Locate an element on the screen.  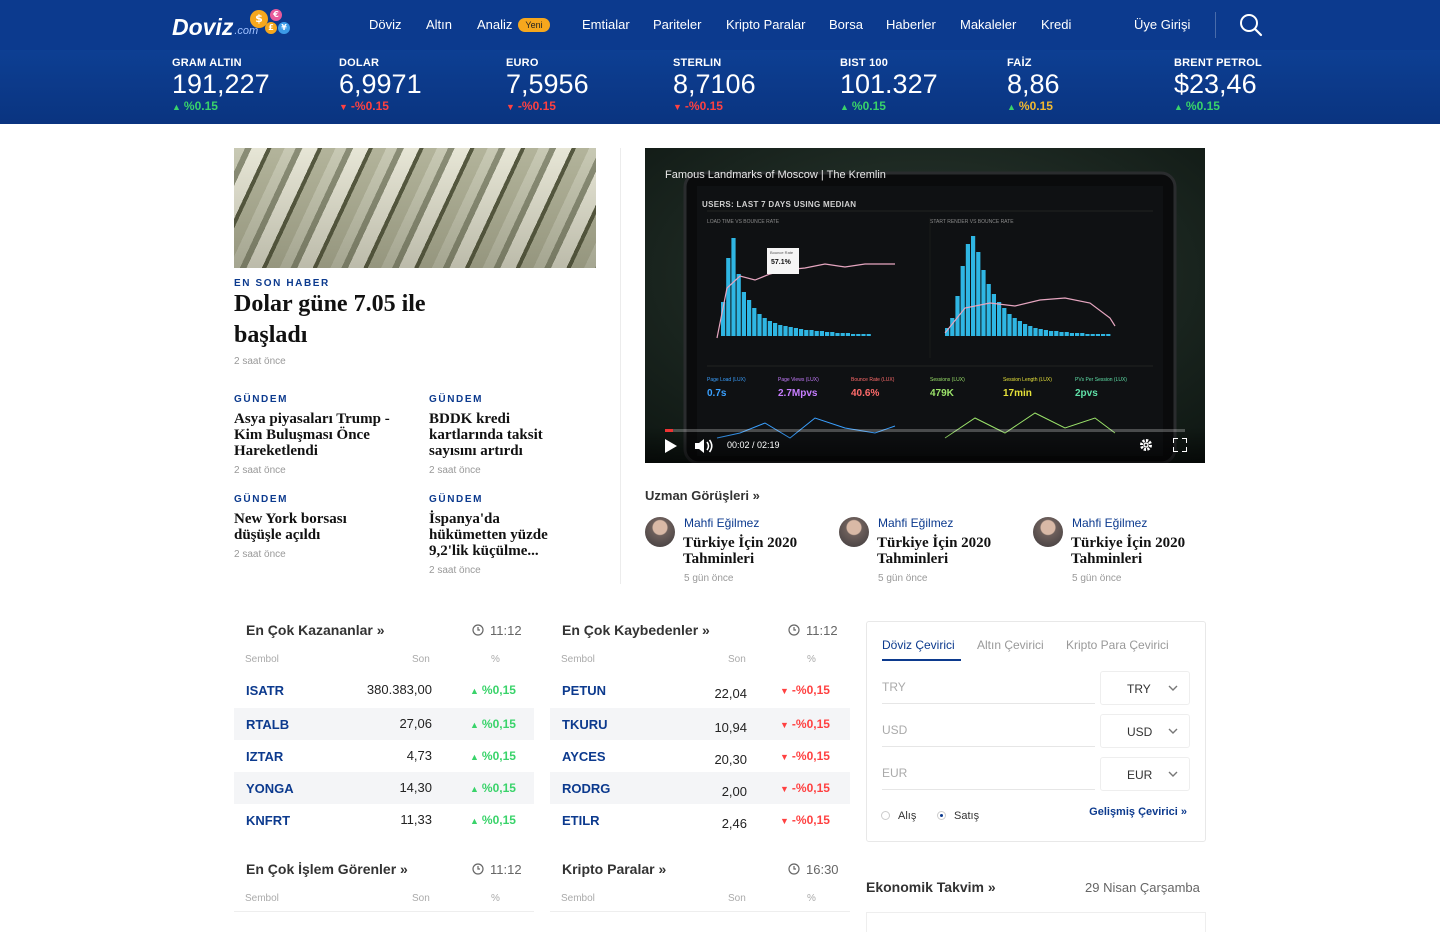
ticker-faiz: FAİZ 8,86 ▲ %0.15 is located at coordinates (1033, 85).